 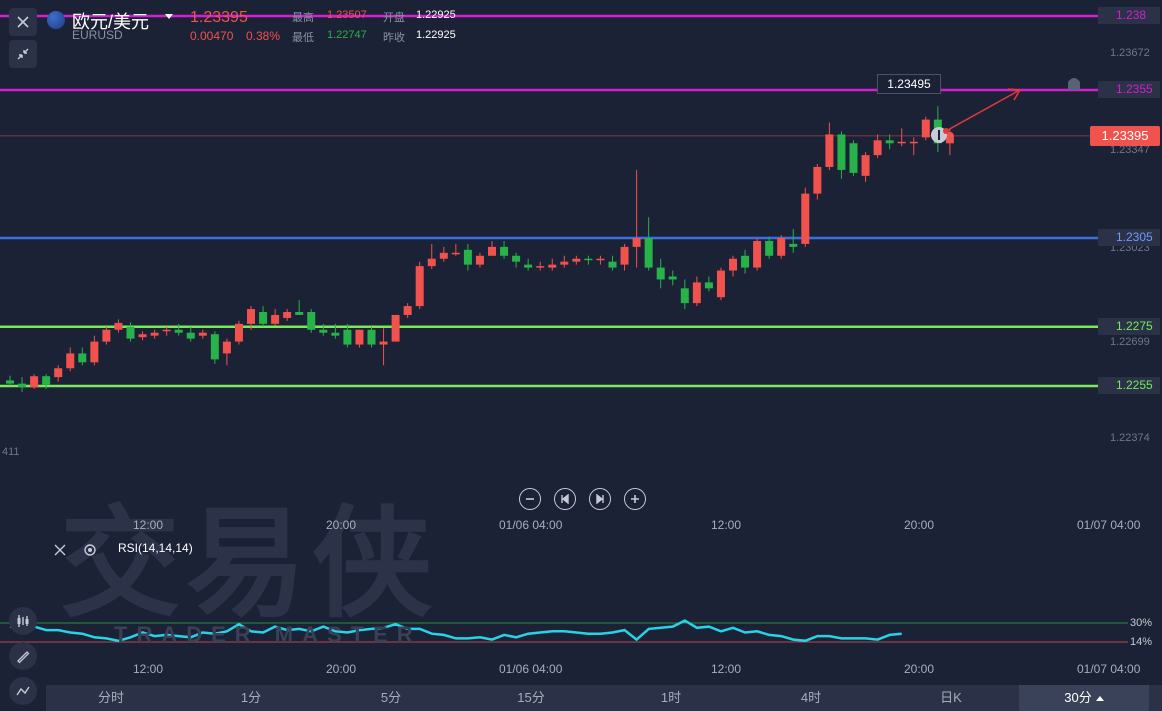 What do you see at coordinates (347, 15) in the screenshot?
I see `high-value: 1.23507` at bounding box center [347, 15].